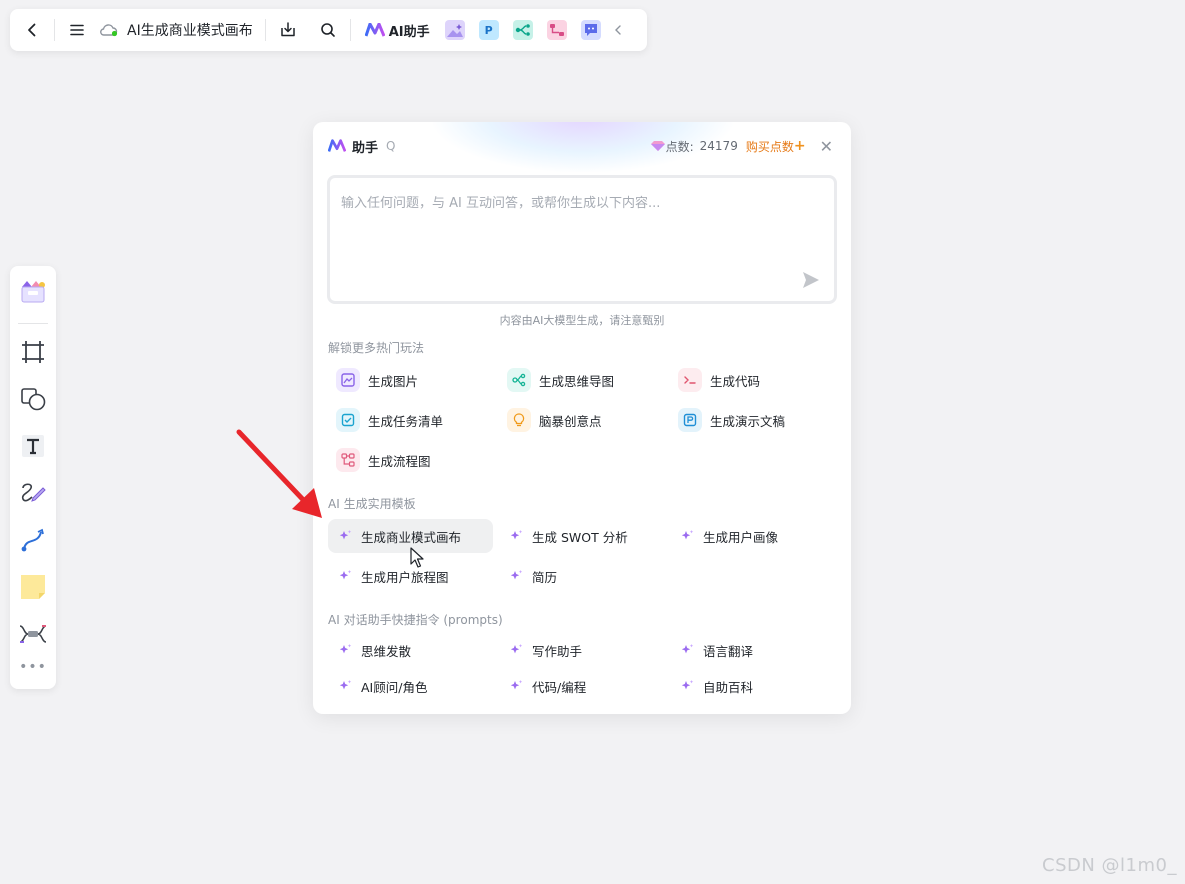 The image size is (1185, 884). I want to click on hamburger-icon, so click(77, 30).